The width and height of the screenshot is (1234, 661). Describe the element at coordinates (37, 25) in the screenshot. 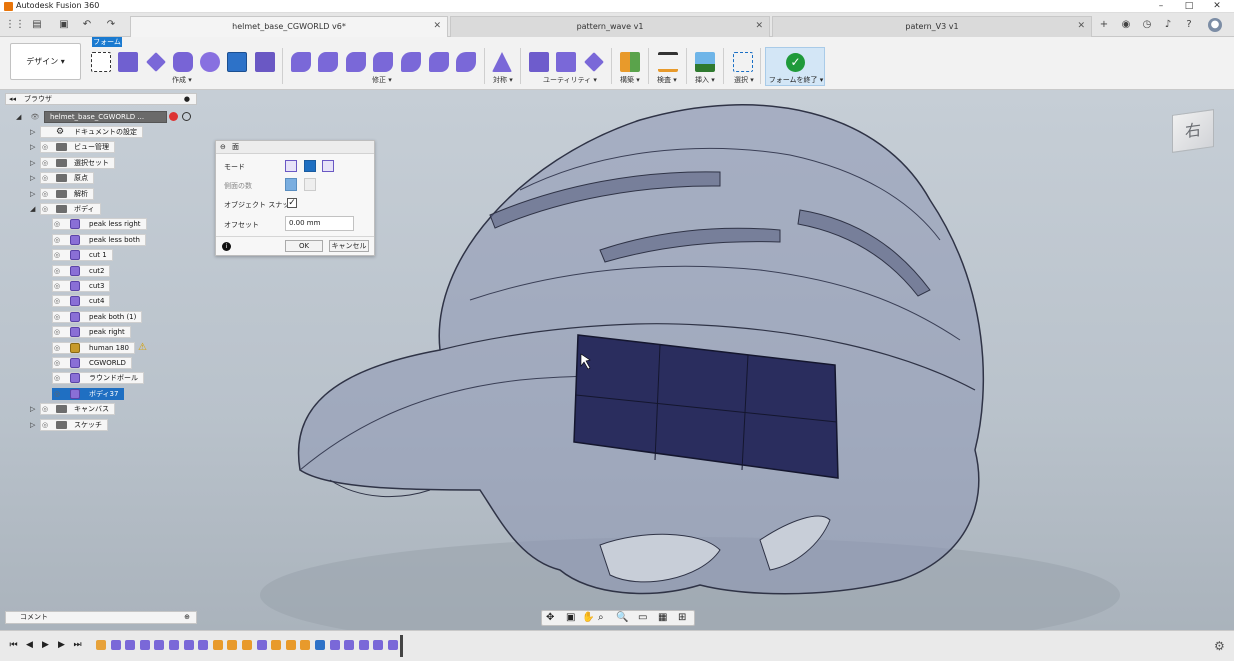

I see `file-menu-icon: ▤` at that location.